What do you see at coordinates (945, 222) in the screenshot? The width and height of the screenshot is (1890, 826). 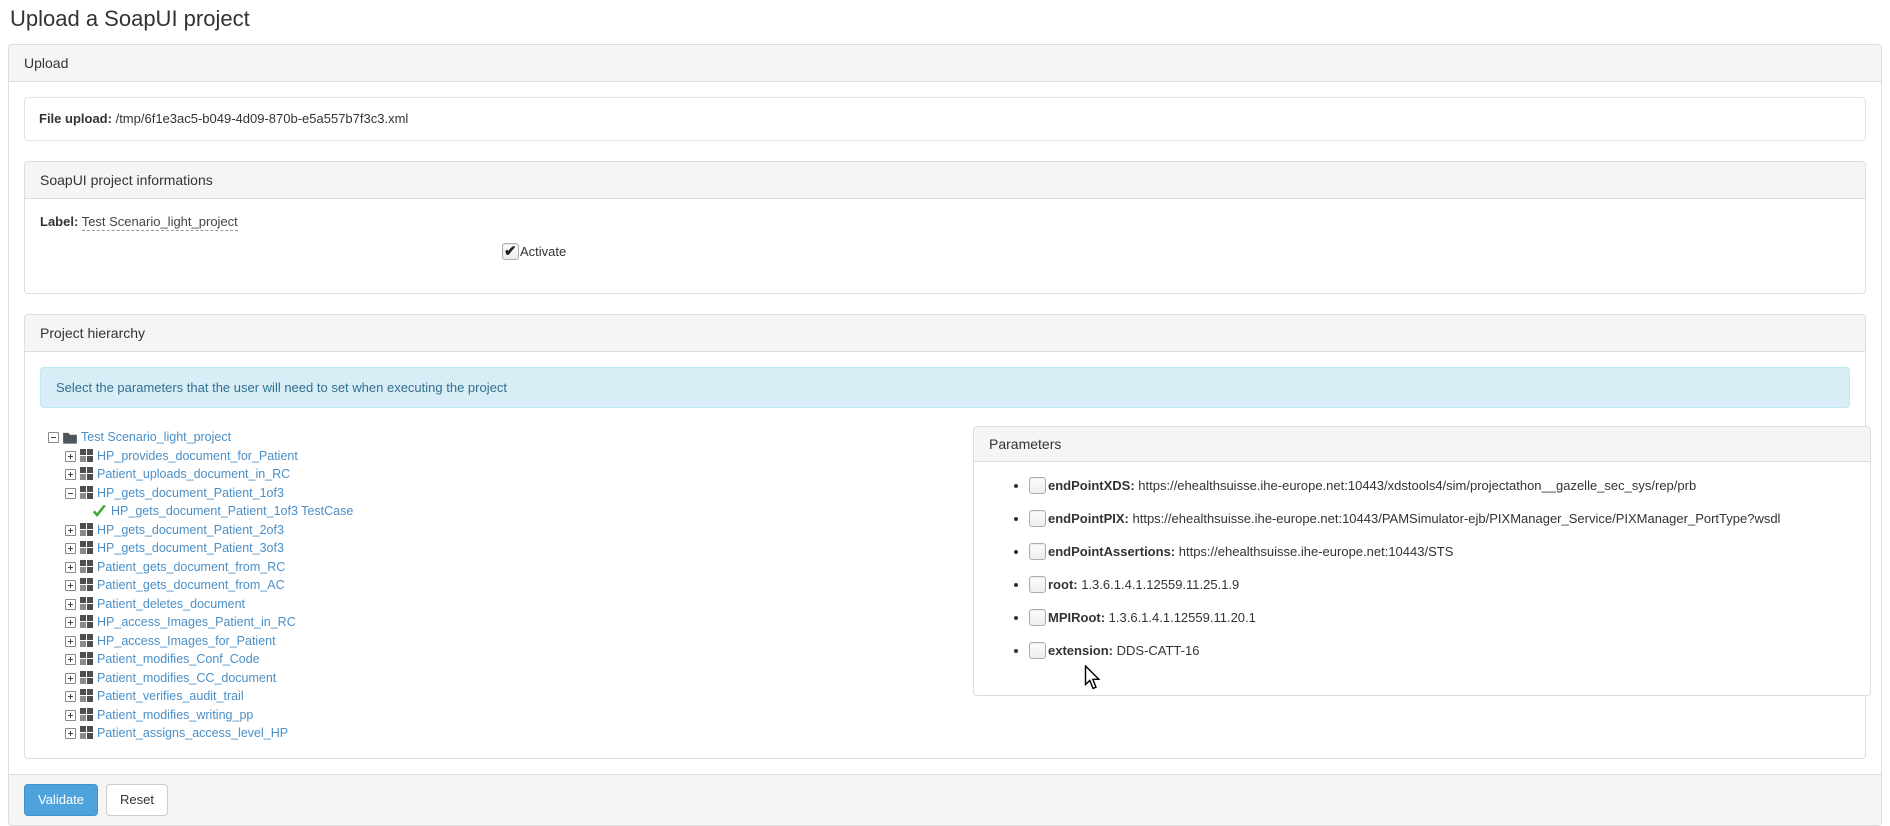 I see `project-label-row: Label: Test Scenario_light_project` at bounding box center [945, 222].